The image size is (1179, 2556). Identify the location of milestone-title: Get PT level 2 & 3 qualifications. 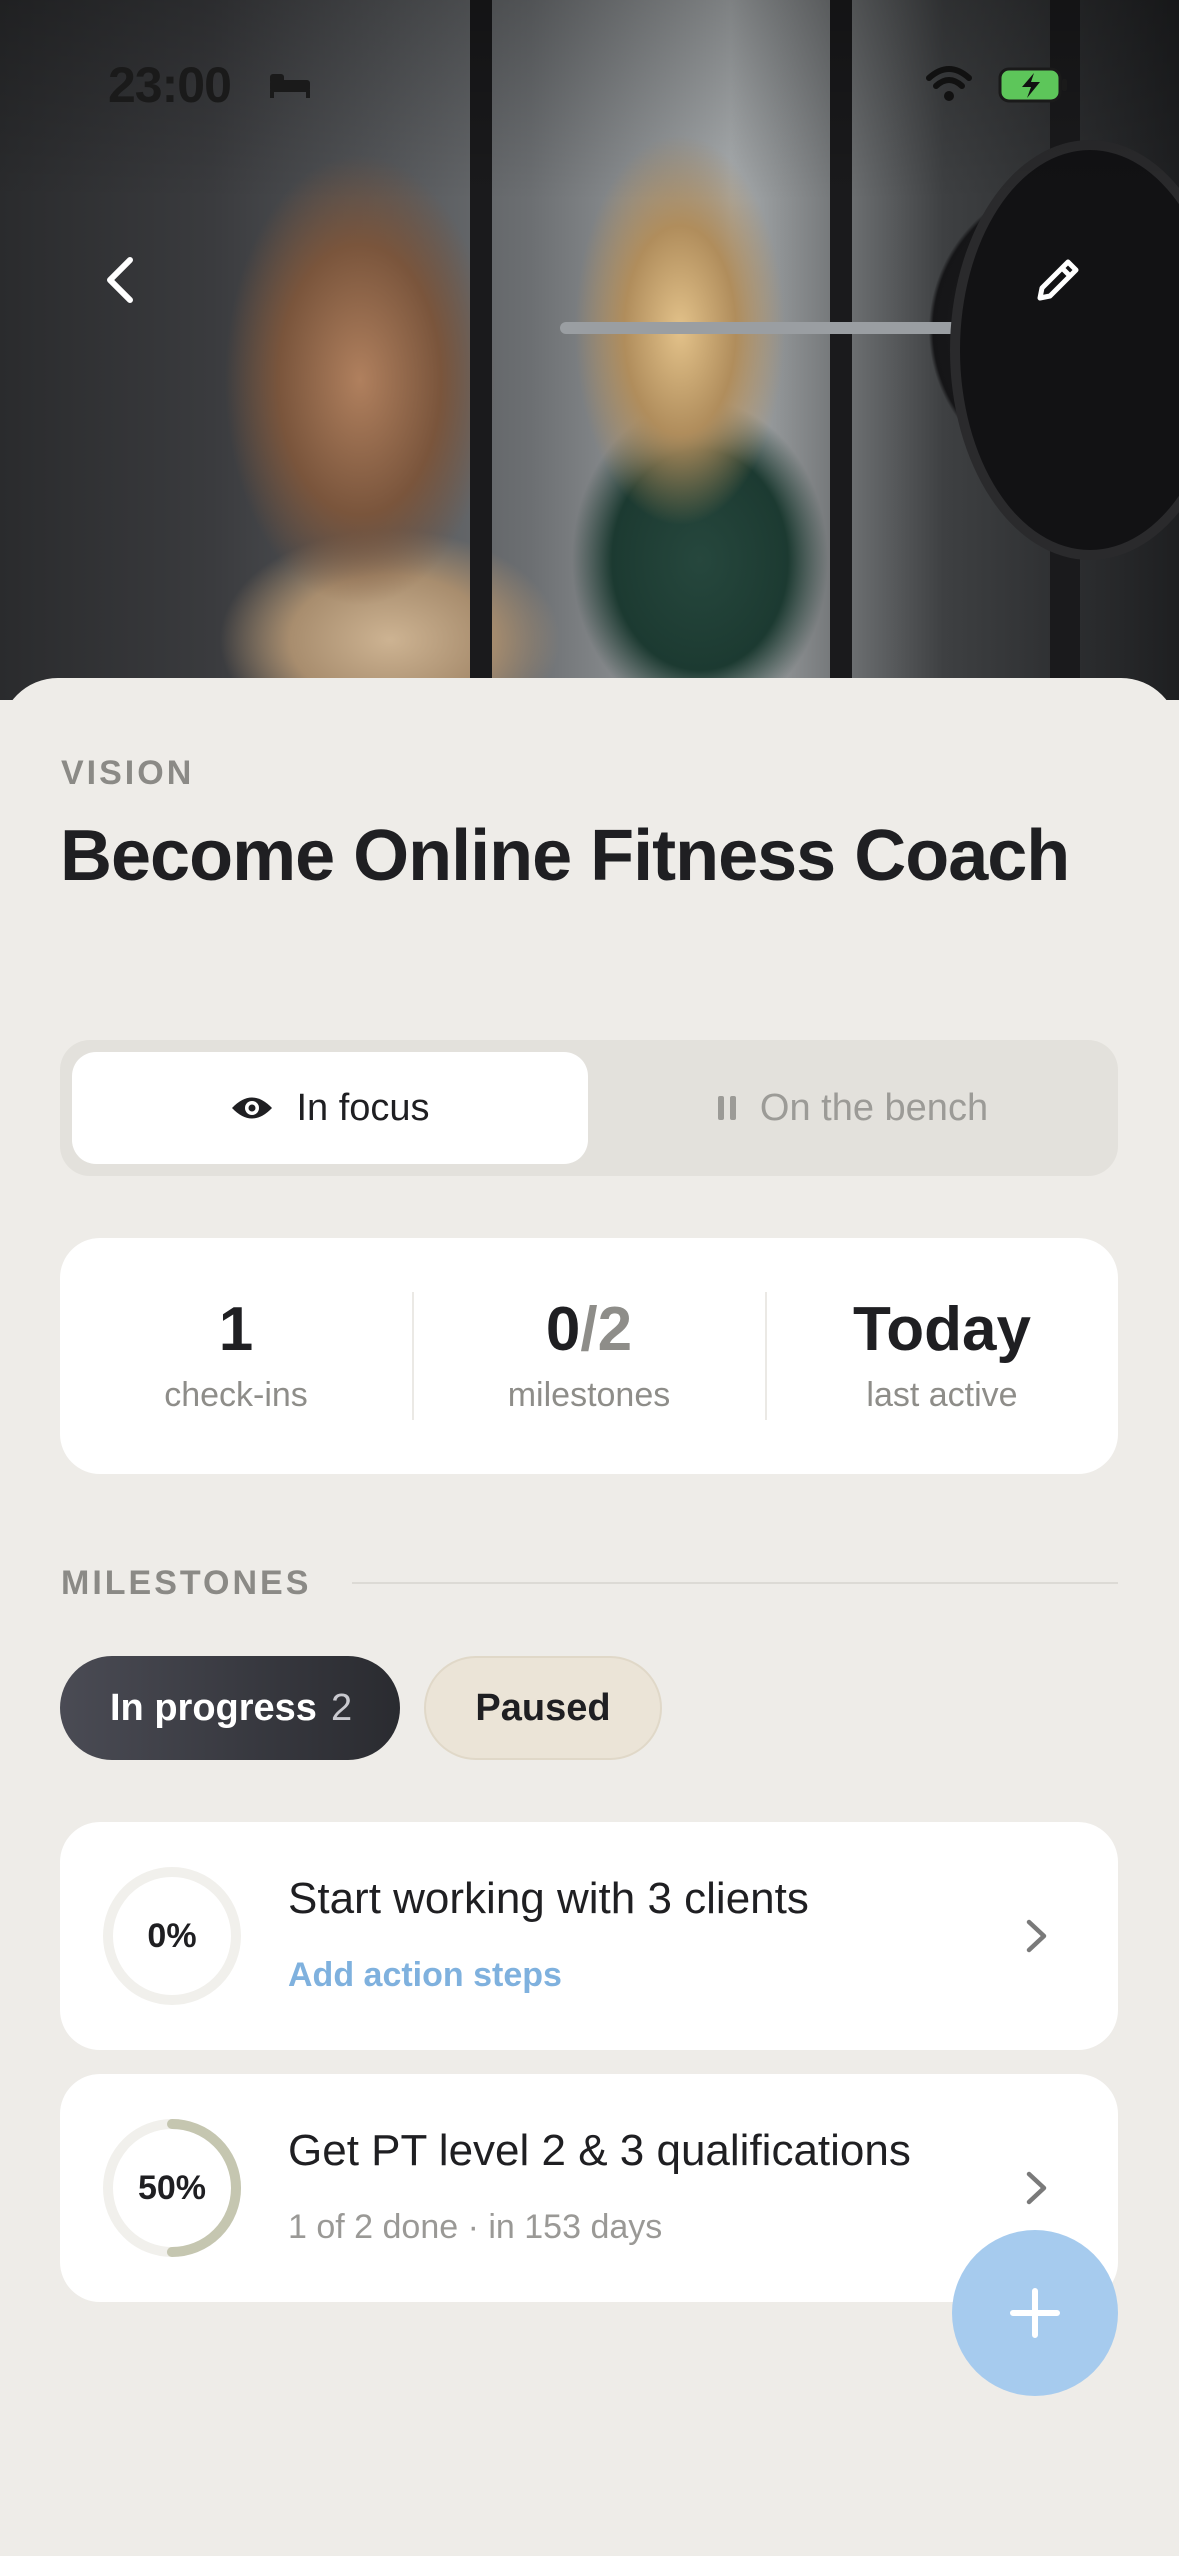
(599, 2150).